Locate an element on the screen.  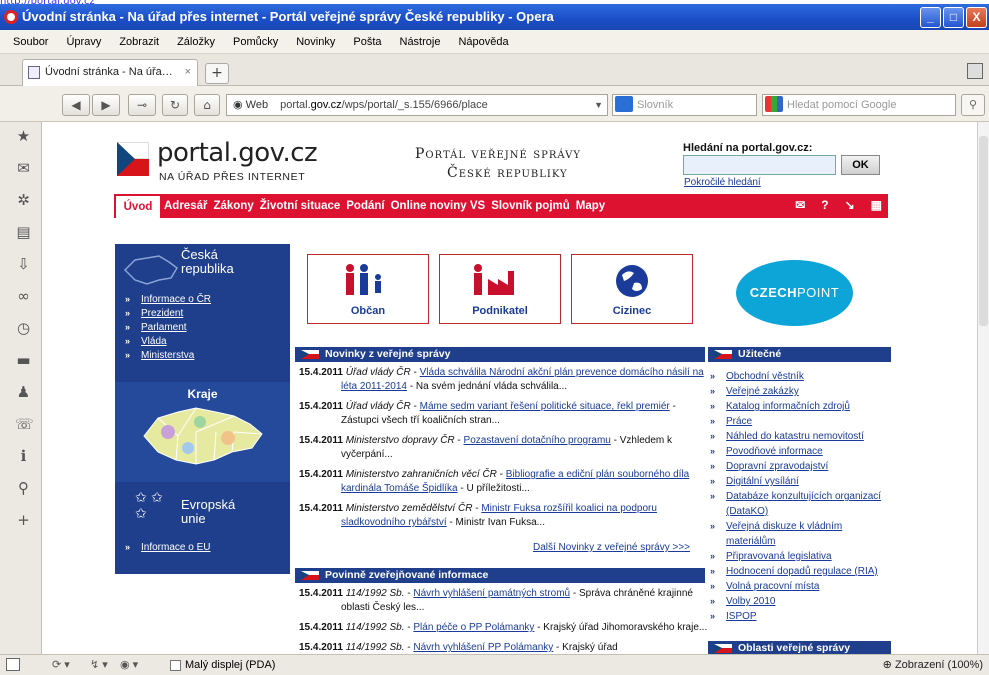
list-item: » Volná pracovní místa is located at coordinates (801, 586).